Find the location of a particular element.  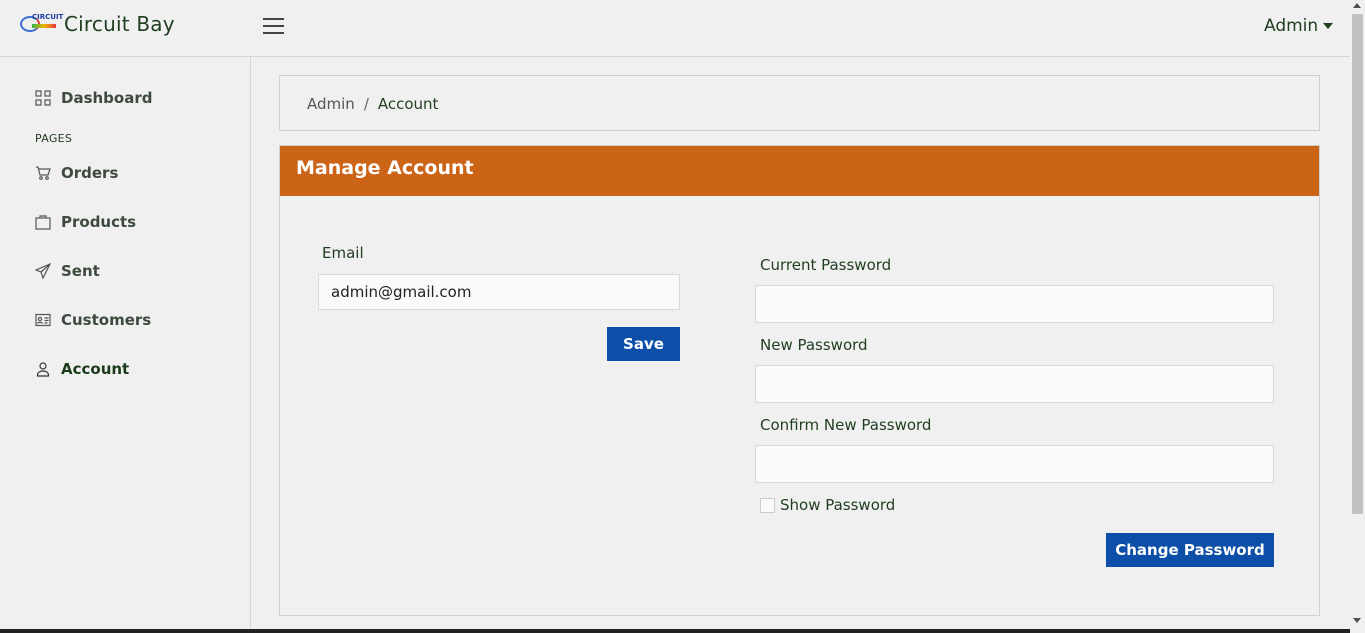

save-button: Save is located at coordinates (643, 344).